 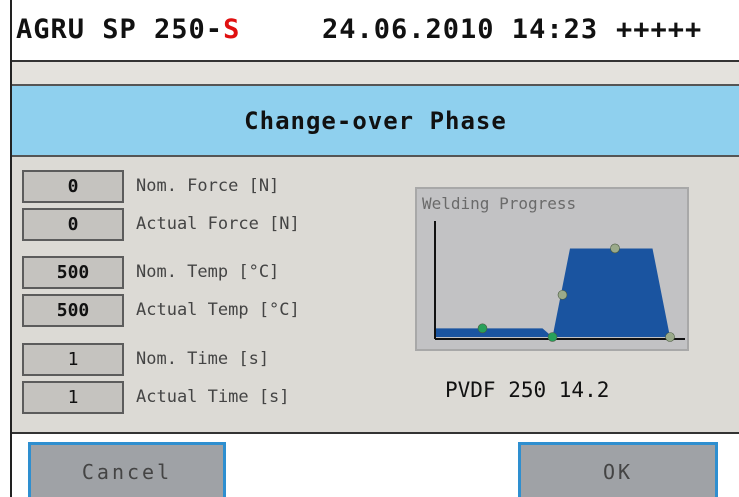 I want to click on phase-header: Change-over Phase, so click(x=375, y=120).